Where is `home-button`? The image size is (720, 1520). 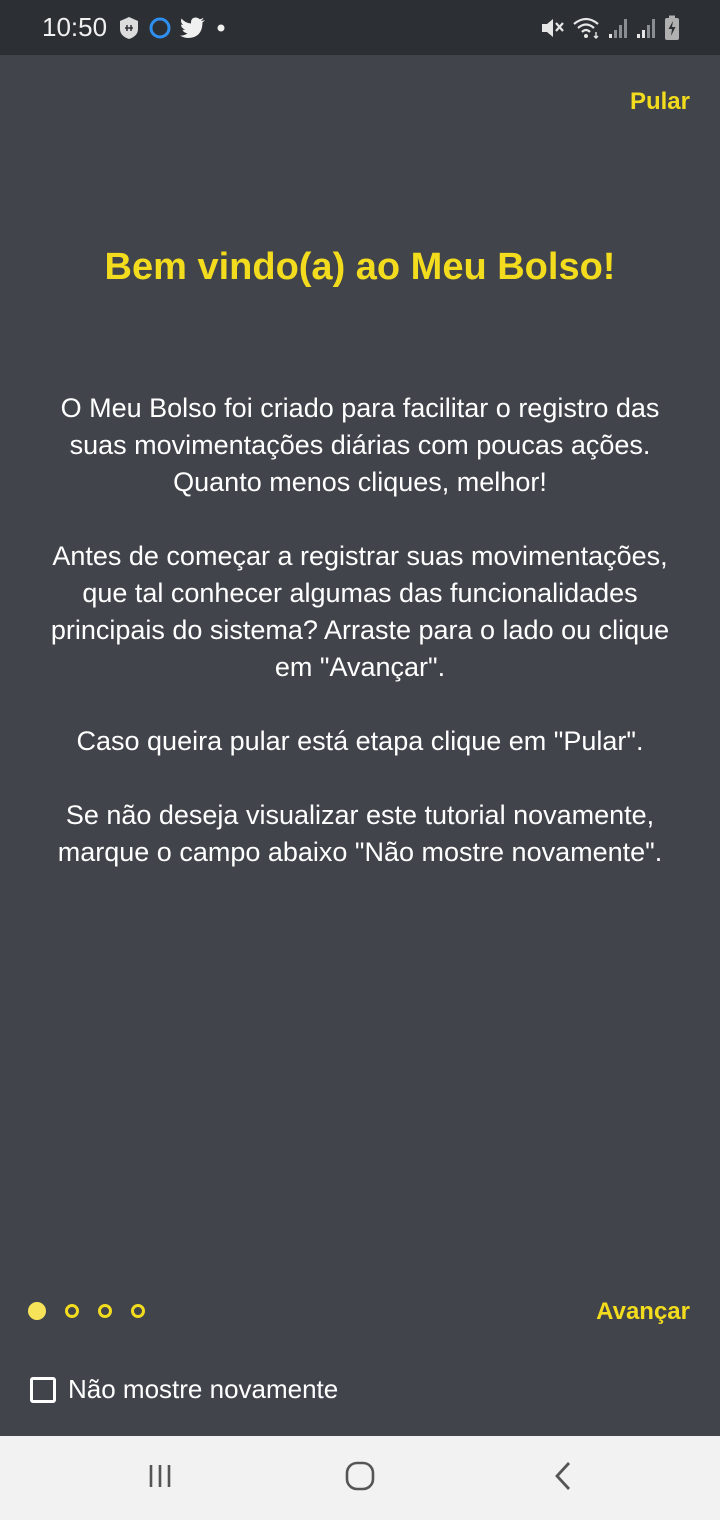 home-button is located at coordinates (360, 1478).